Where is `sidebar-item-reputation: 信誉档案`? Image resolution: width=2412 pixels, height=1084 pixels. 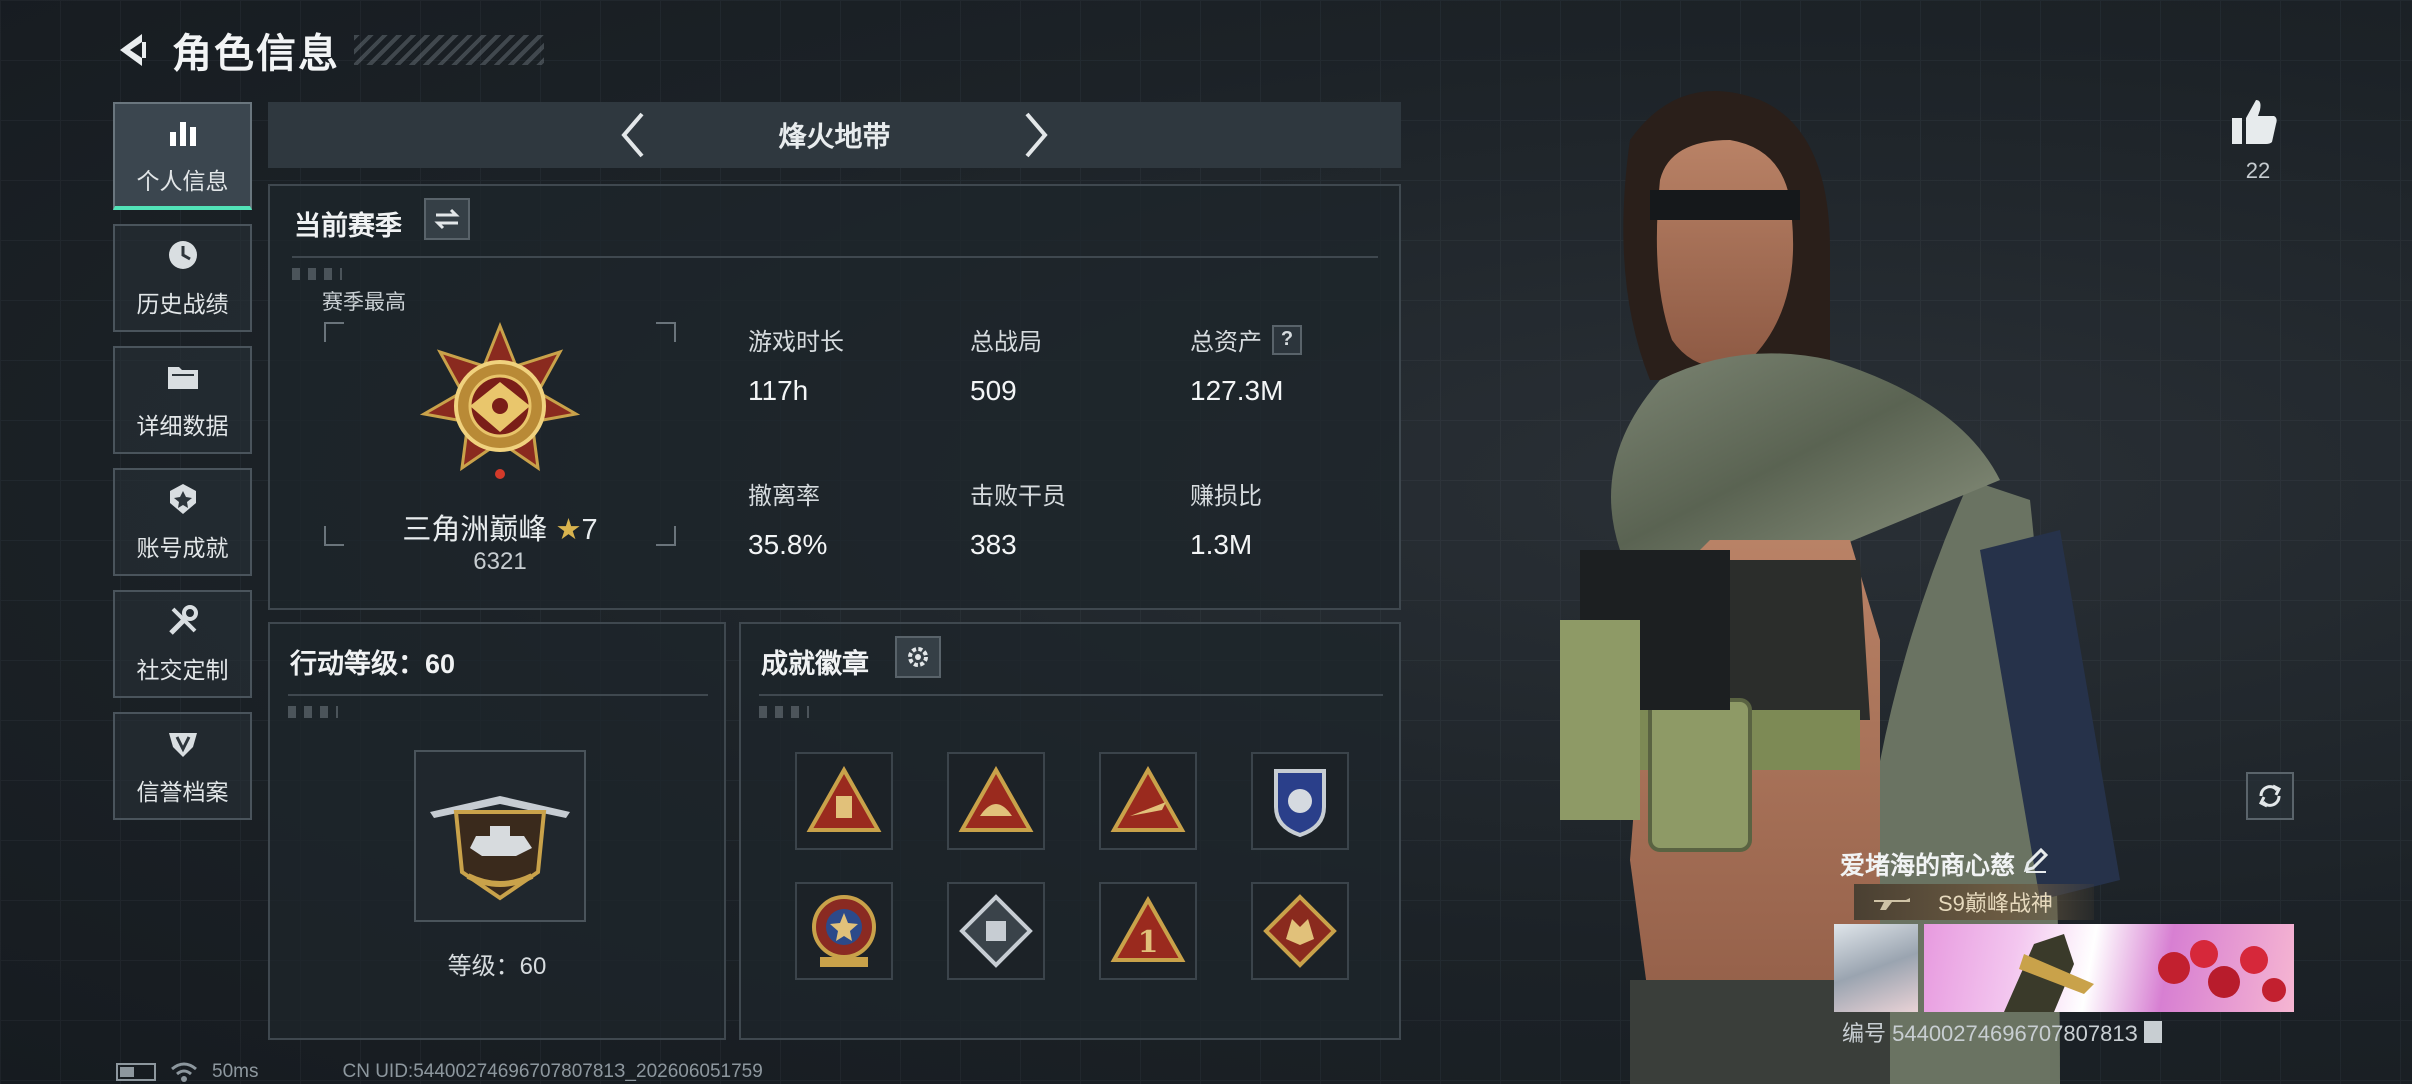 sidebar-item-reputation: 信誉档案 is located at coordinates (182, 766).